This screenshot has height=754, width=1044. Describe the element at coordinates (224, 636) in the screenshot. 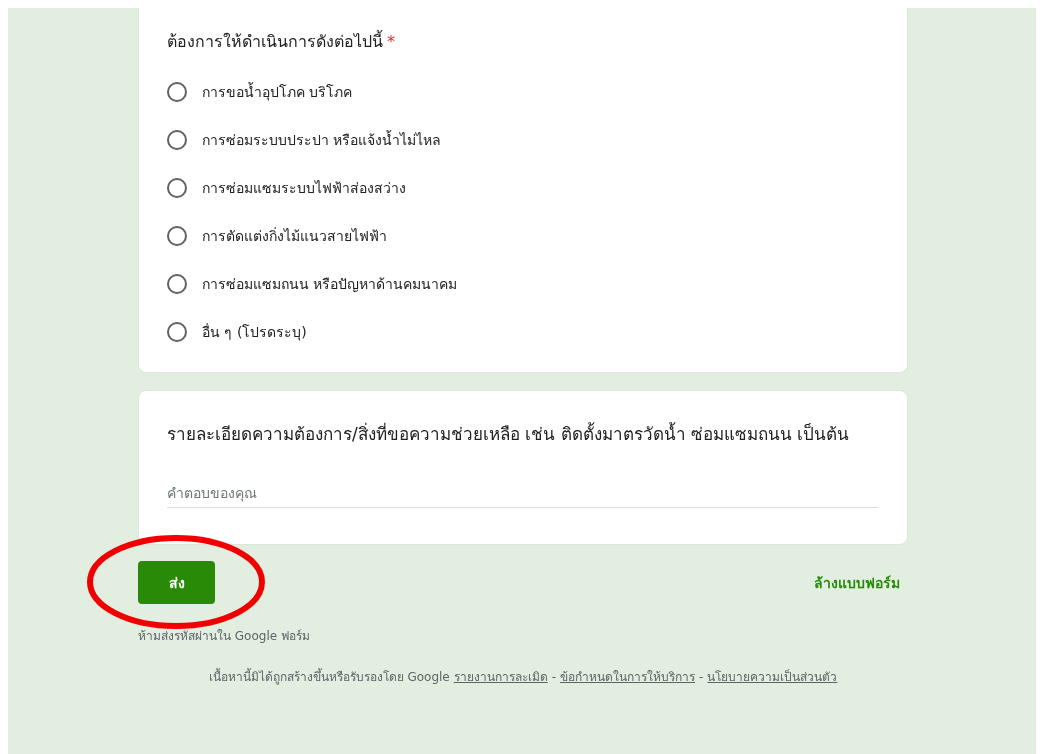

I see `password-warning: ห้ามส่งรหัสผ่านใน Google ฟอร์ม` at that location.